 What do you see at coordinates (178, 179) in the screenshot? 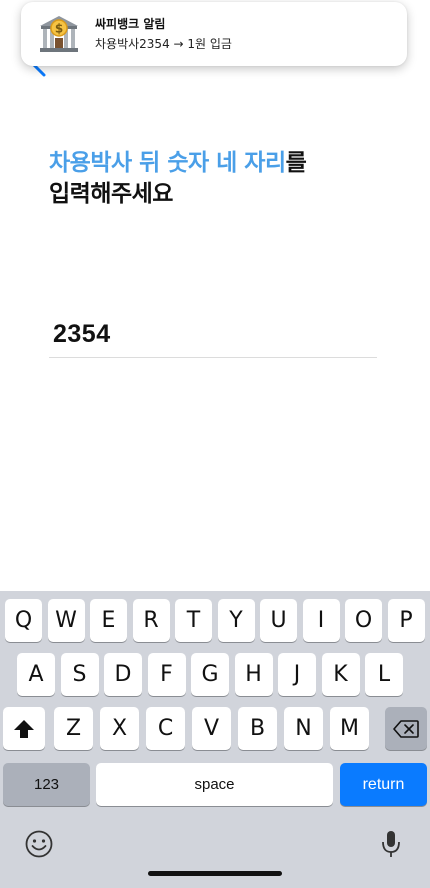
I see `page-heading: 차용박사 뒤 숫자 네 자리를 입력해주세요` at bounding box center [178, 179].